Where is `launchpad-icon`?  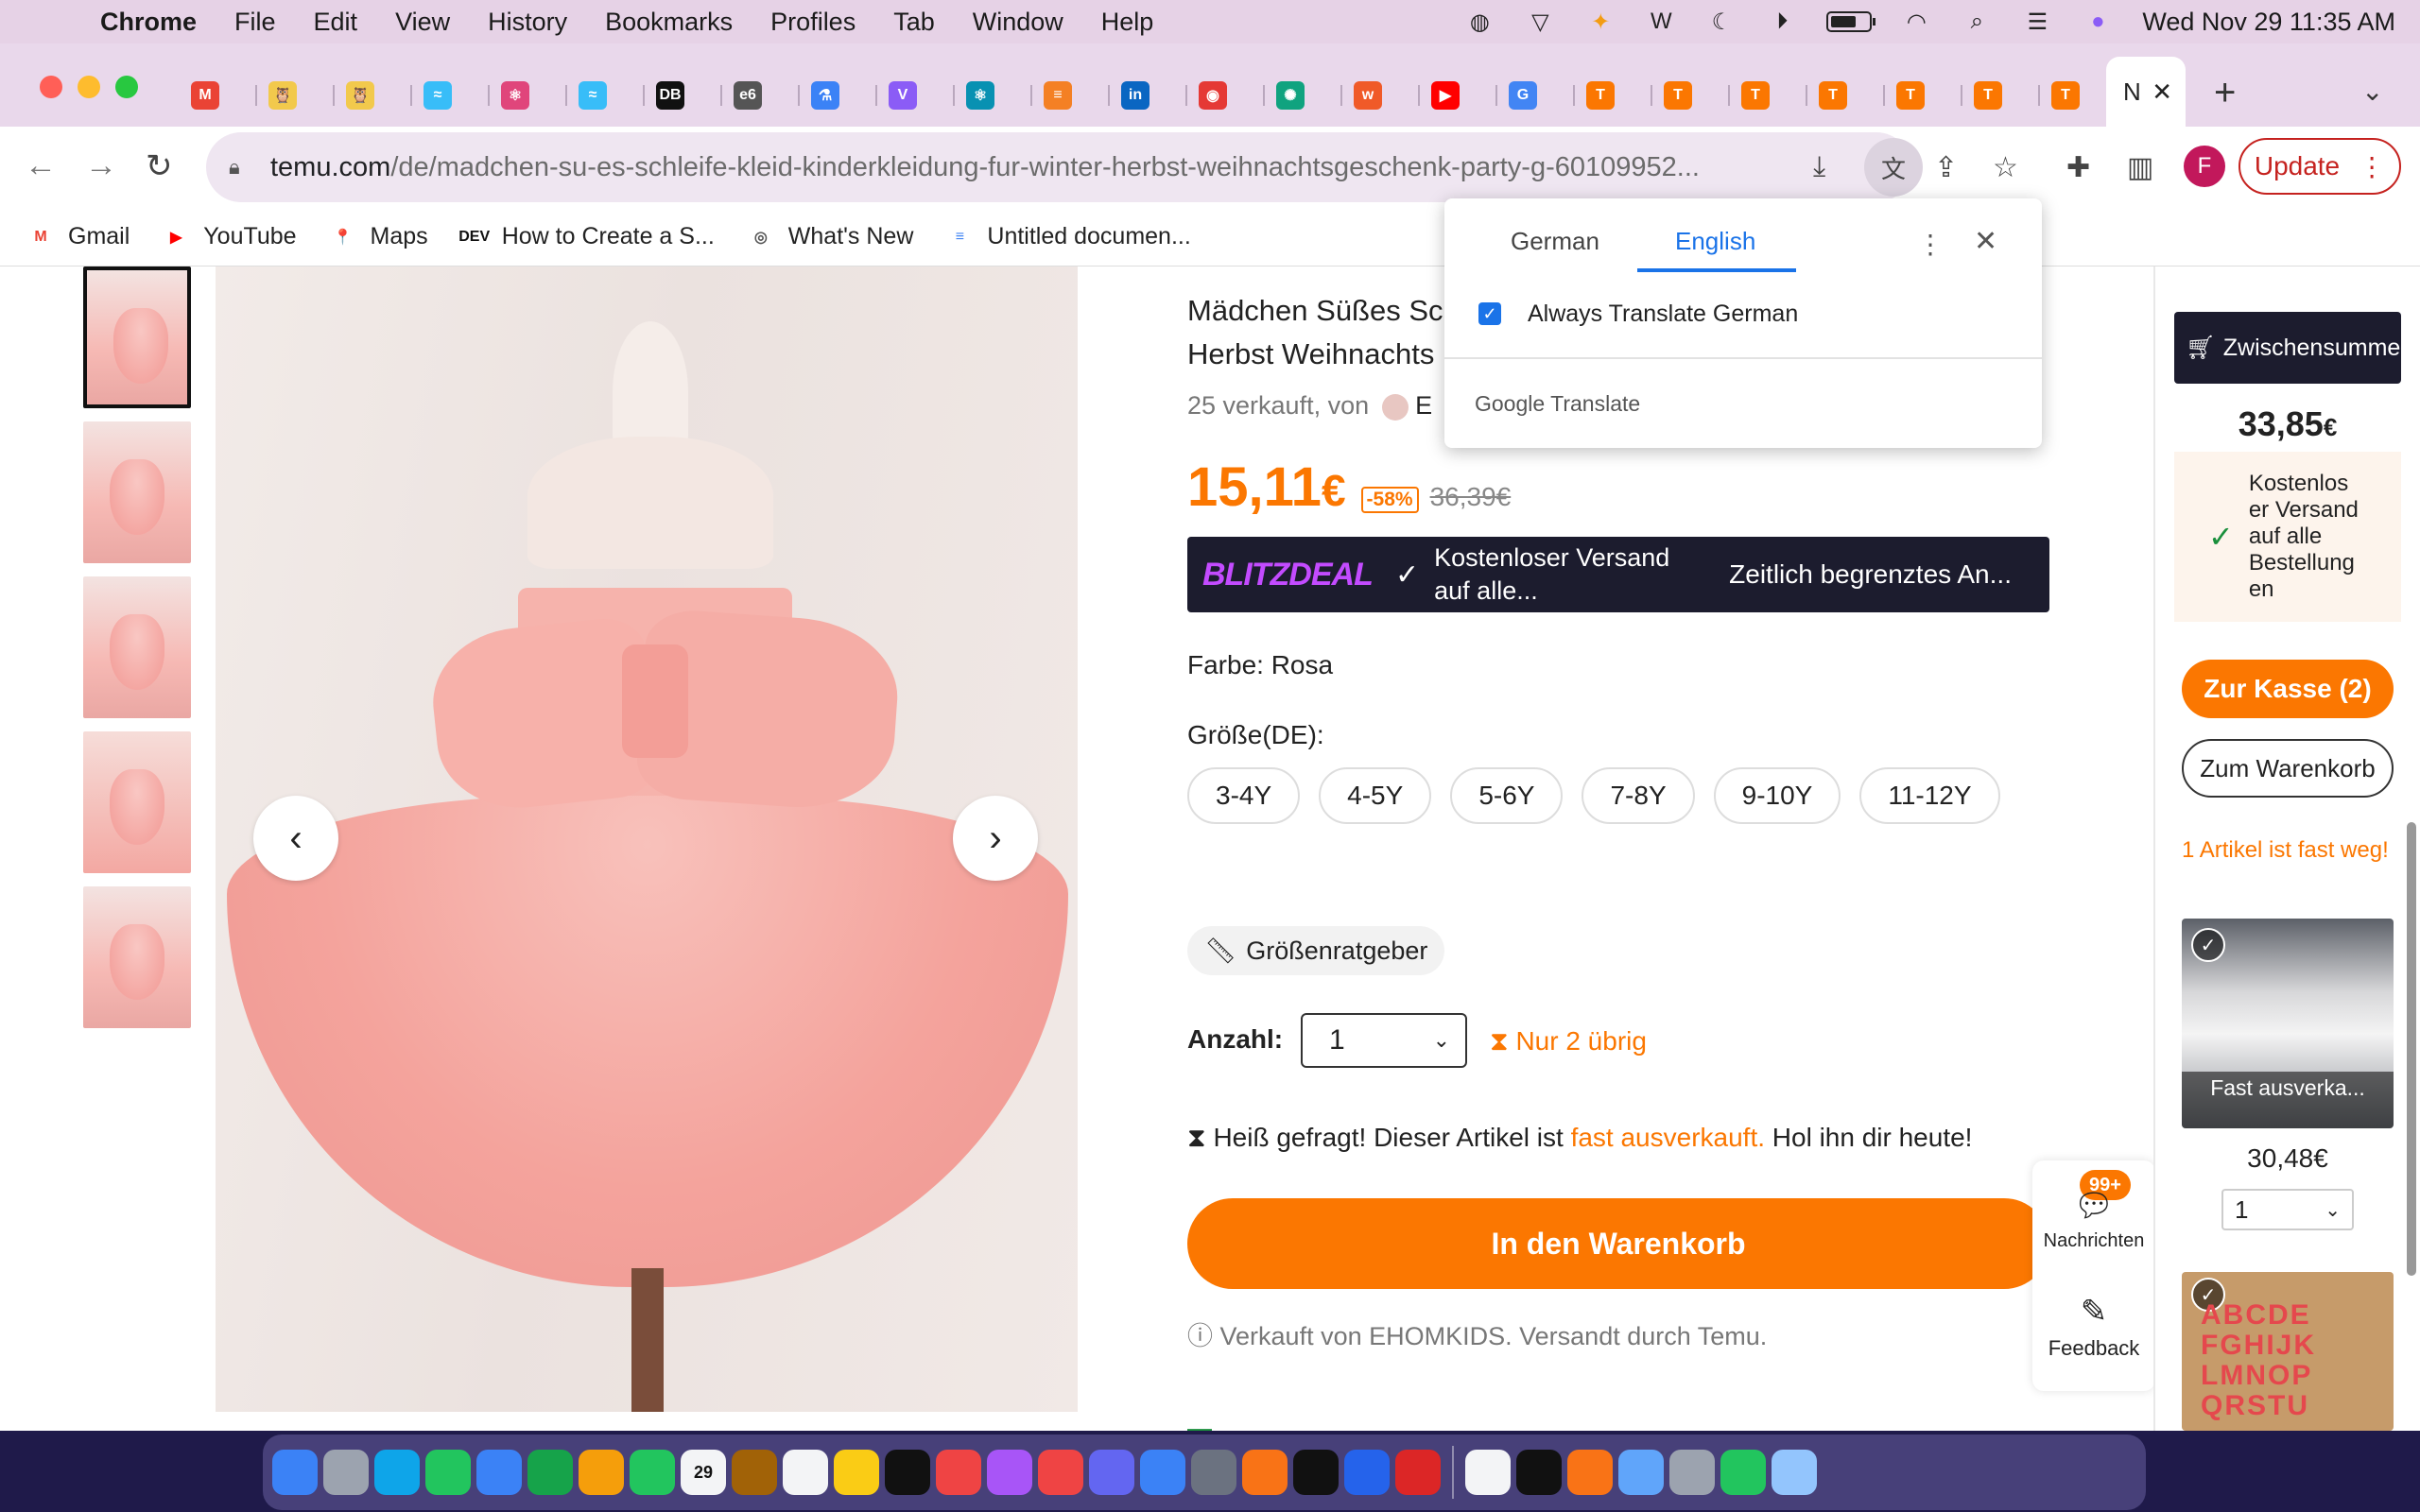 launchpad-icon is located at coordinates (346, 1472).